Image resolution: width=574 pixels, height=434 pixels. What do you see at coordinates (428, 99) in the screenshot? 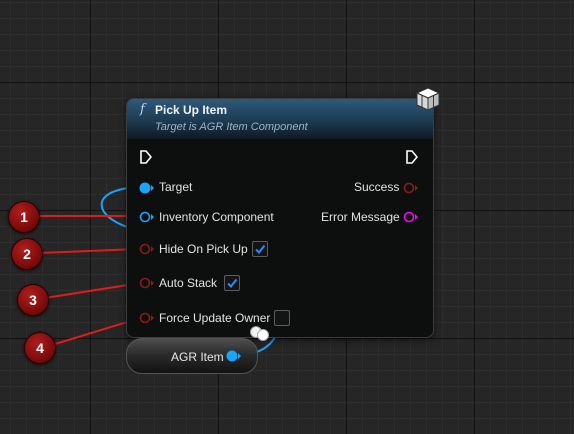
I see `component-cube-icon` at bounding box center [428, 99].